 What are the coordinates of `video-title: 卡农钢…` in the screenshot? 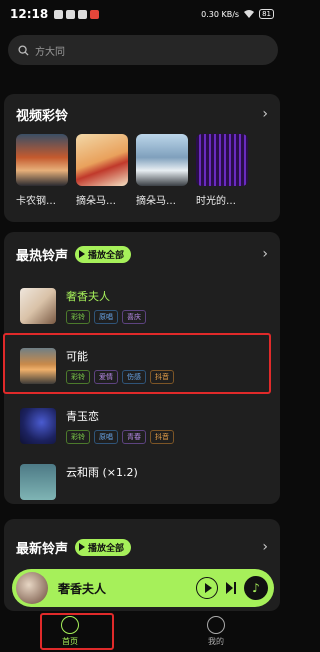 It's located at (36, 201).